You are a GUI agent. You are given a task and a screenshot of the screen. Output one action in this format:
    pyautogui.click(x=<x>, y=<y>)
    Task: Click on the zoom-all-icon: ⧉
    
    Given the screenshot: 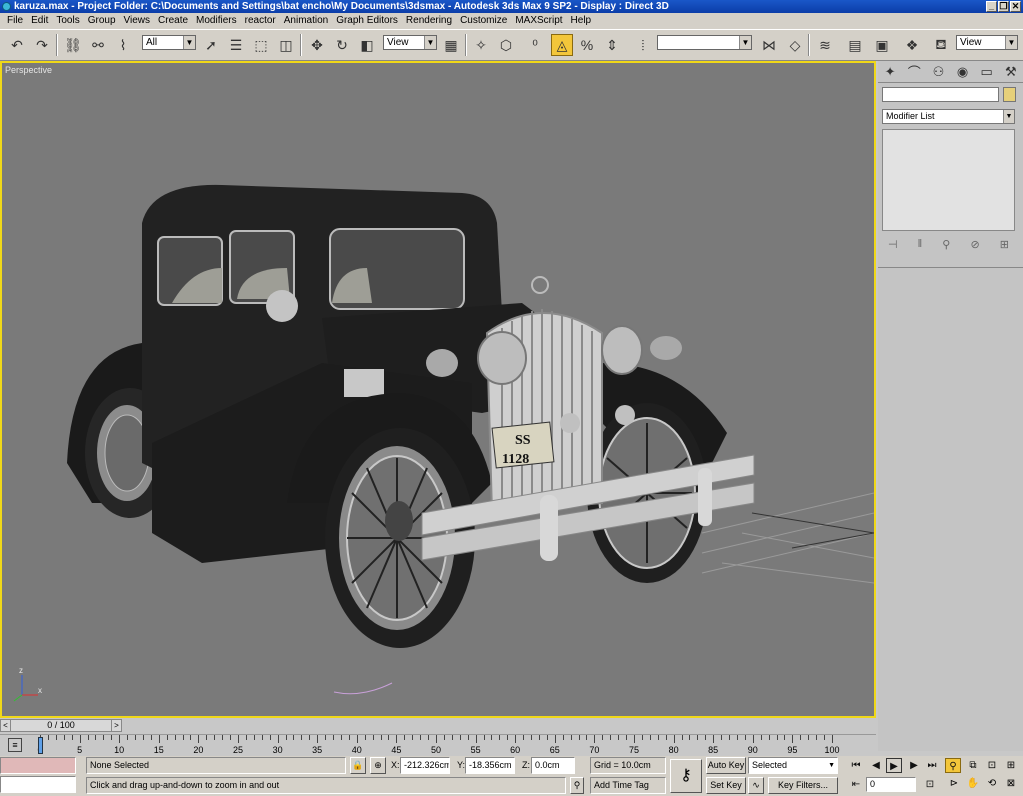 What is the action you would take?
    pyautogui.click(x=973, y=766)
    